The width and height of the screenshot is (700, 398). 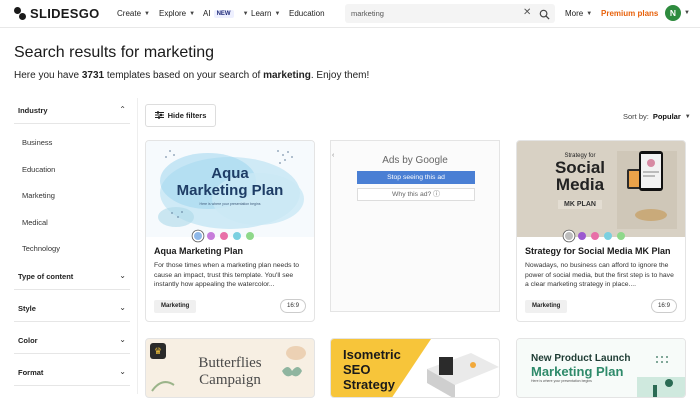 I want to click on thumbnail-title-line2: Media, so click(x=580, y=184).